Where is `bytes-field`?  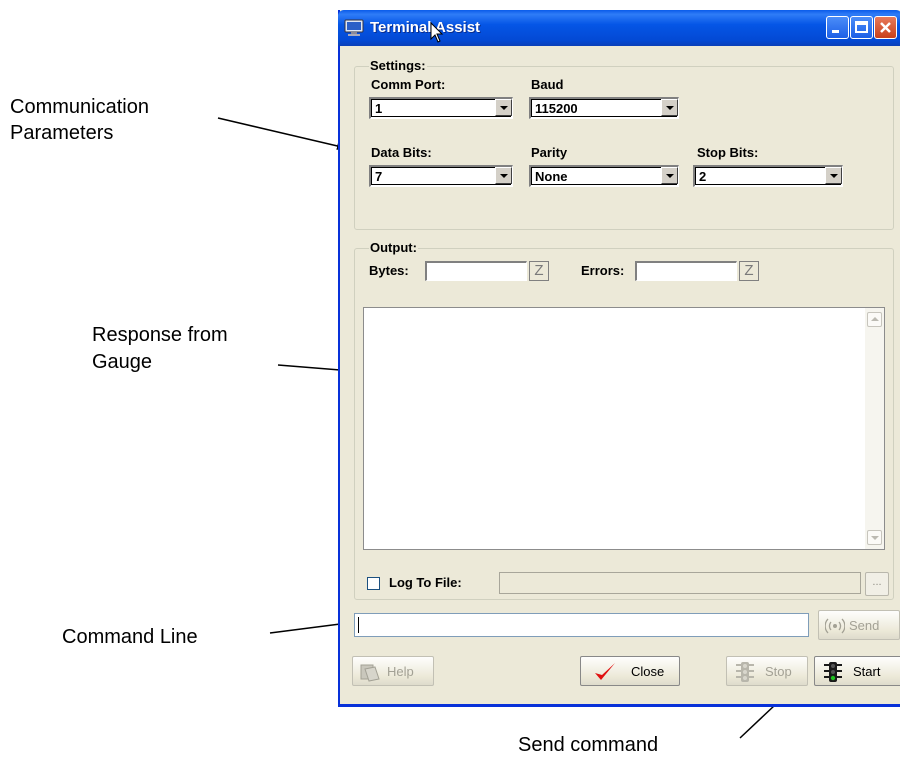 bytes-field is located at coordinates (476, 271).